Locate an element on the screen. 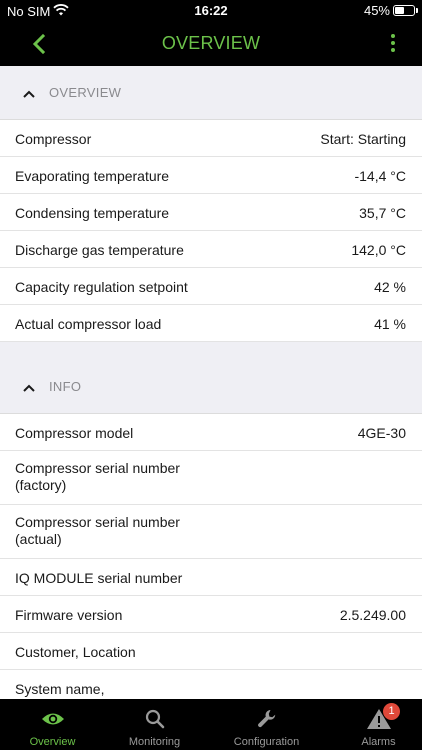 Image resolution: width=422 pixels, height=750 pixels. row-label: System name, is located at coordinates (60, 689).